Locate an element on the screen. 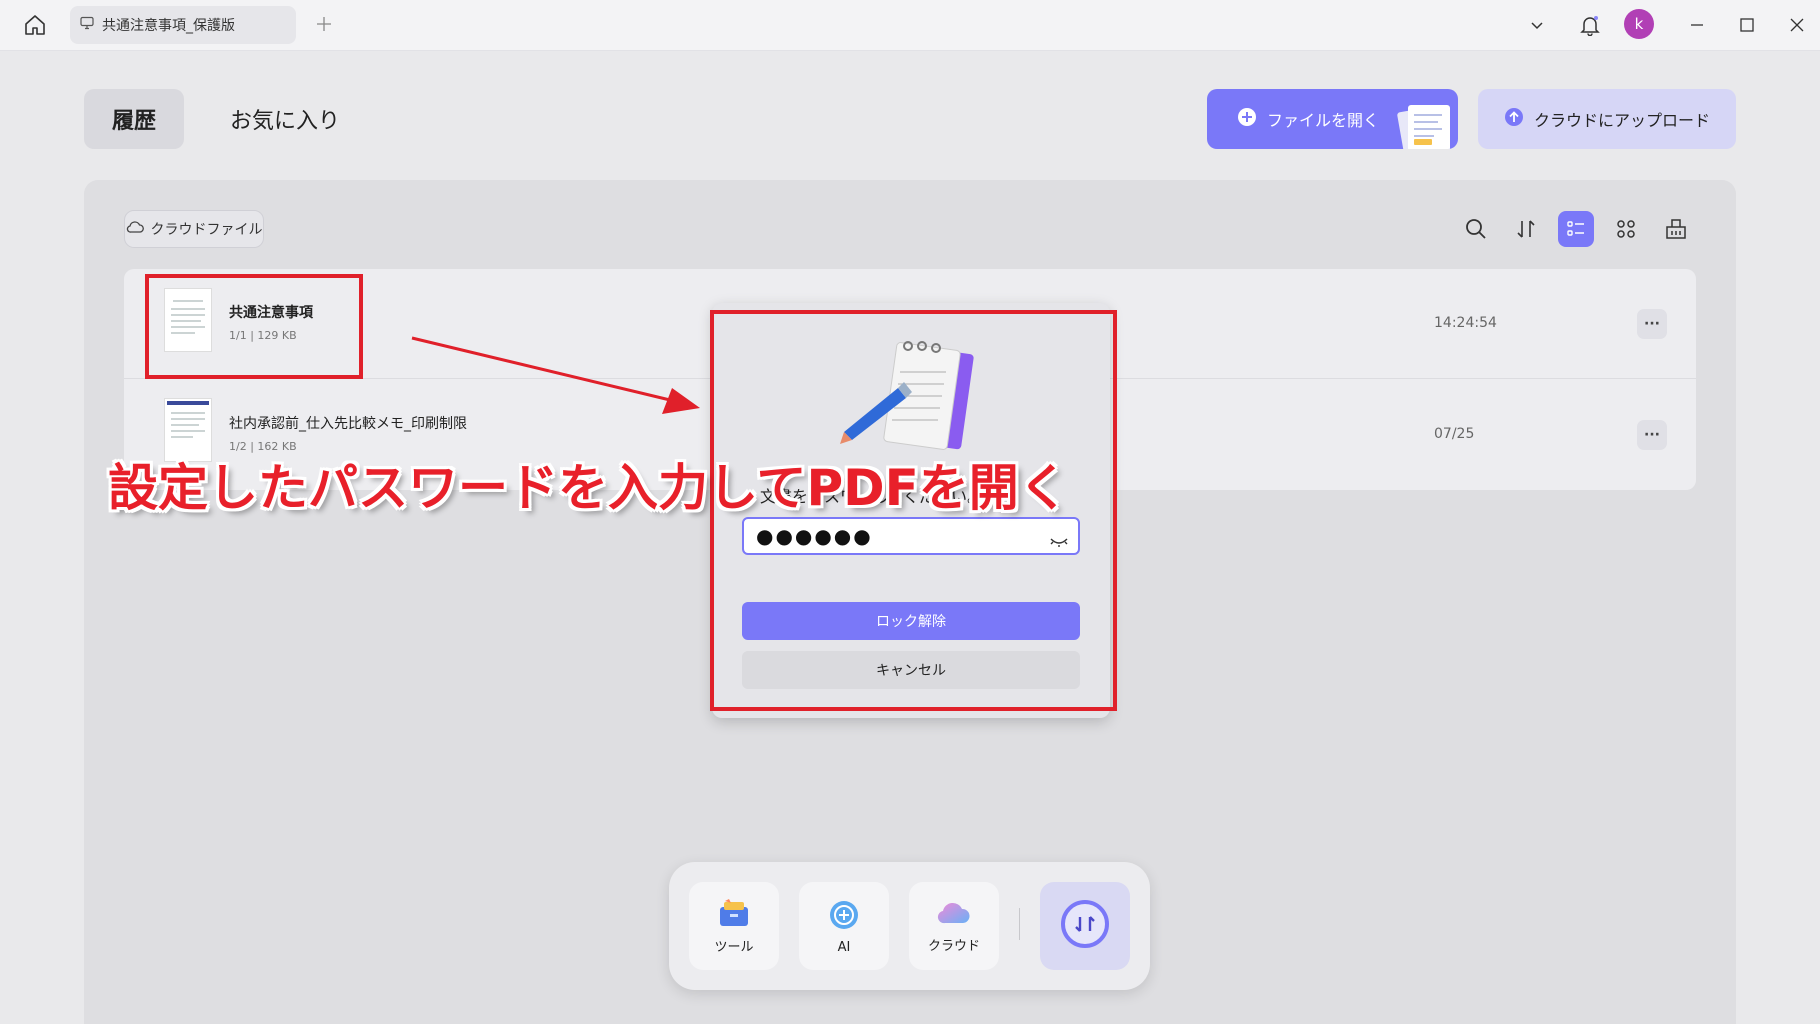  cloud-files-button: クラウドファイル is located at coordinates (194, 229).